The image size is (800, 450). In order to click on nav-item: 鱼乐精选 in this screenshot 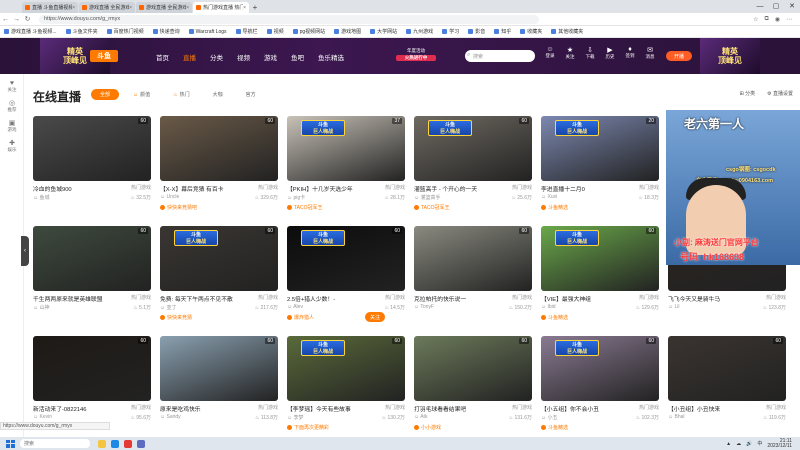, I will do `click(331, 57)`.